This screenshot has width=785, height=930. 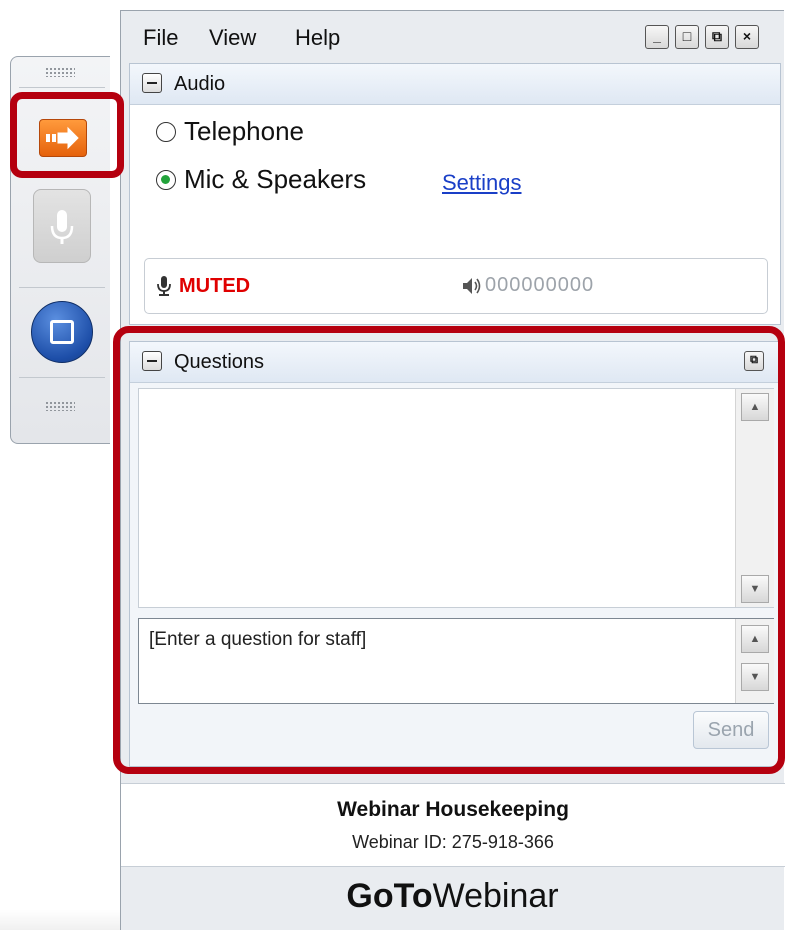 I want to click on menu-view: View, so click(x=232, y=38).